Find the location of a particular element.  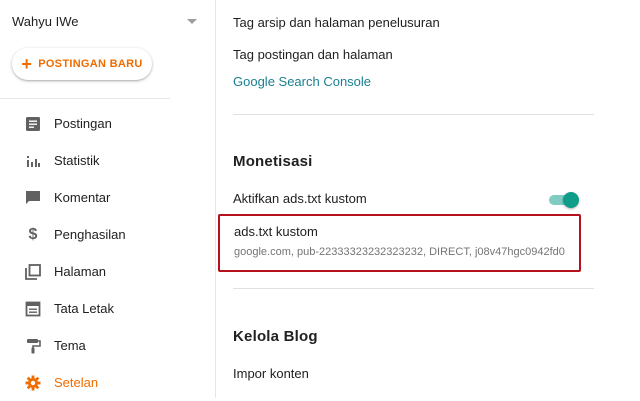

gear-icon is located at coordinates (33, 383).